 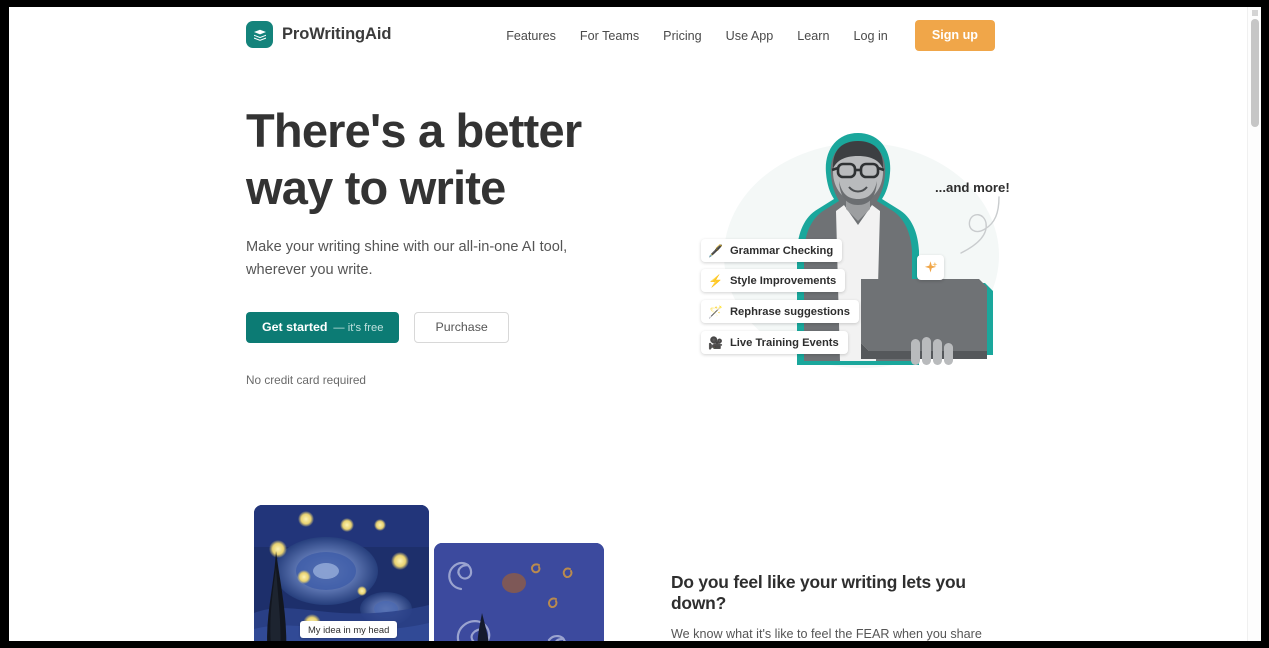 I want to click on no-credit-card-note: No credit card required, so click(x=306, y=380).